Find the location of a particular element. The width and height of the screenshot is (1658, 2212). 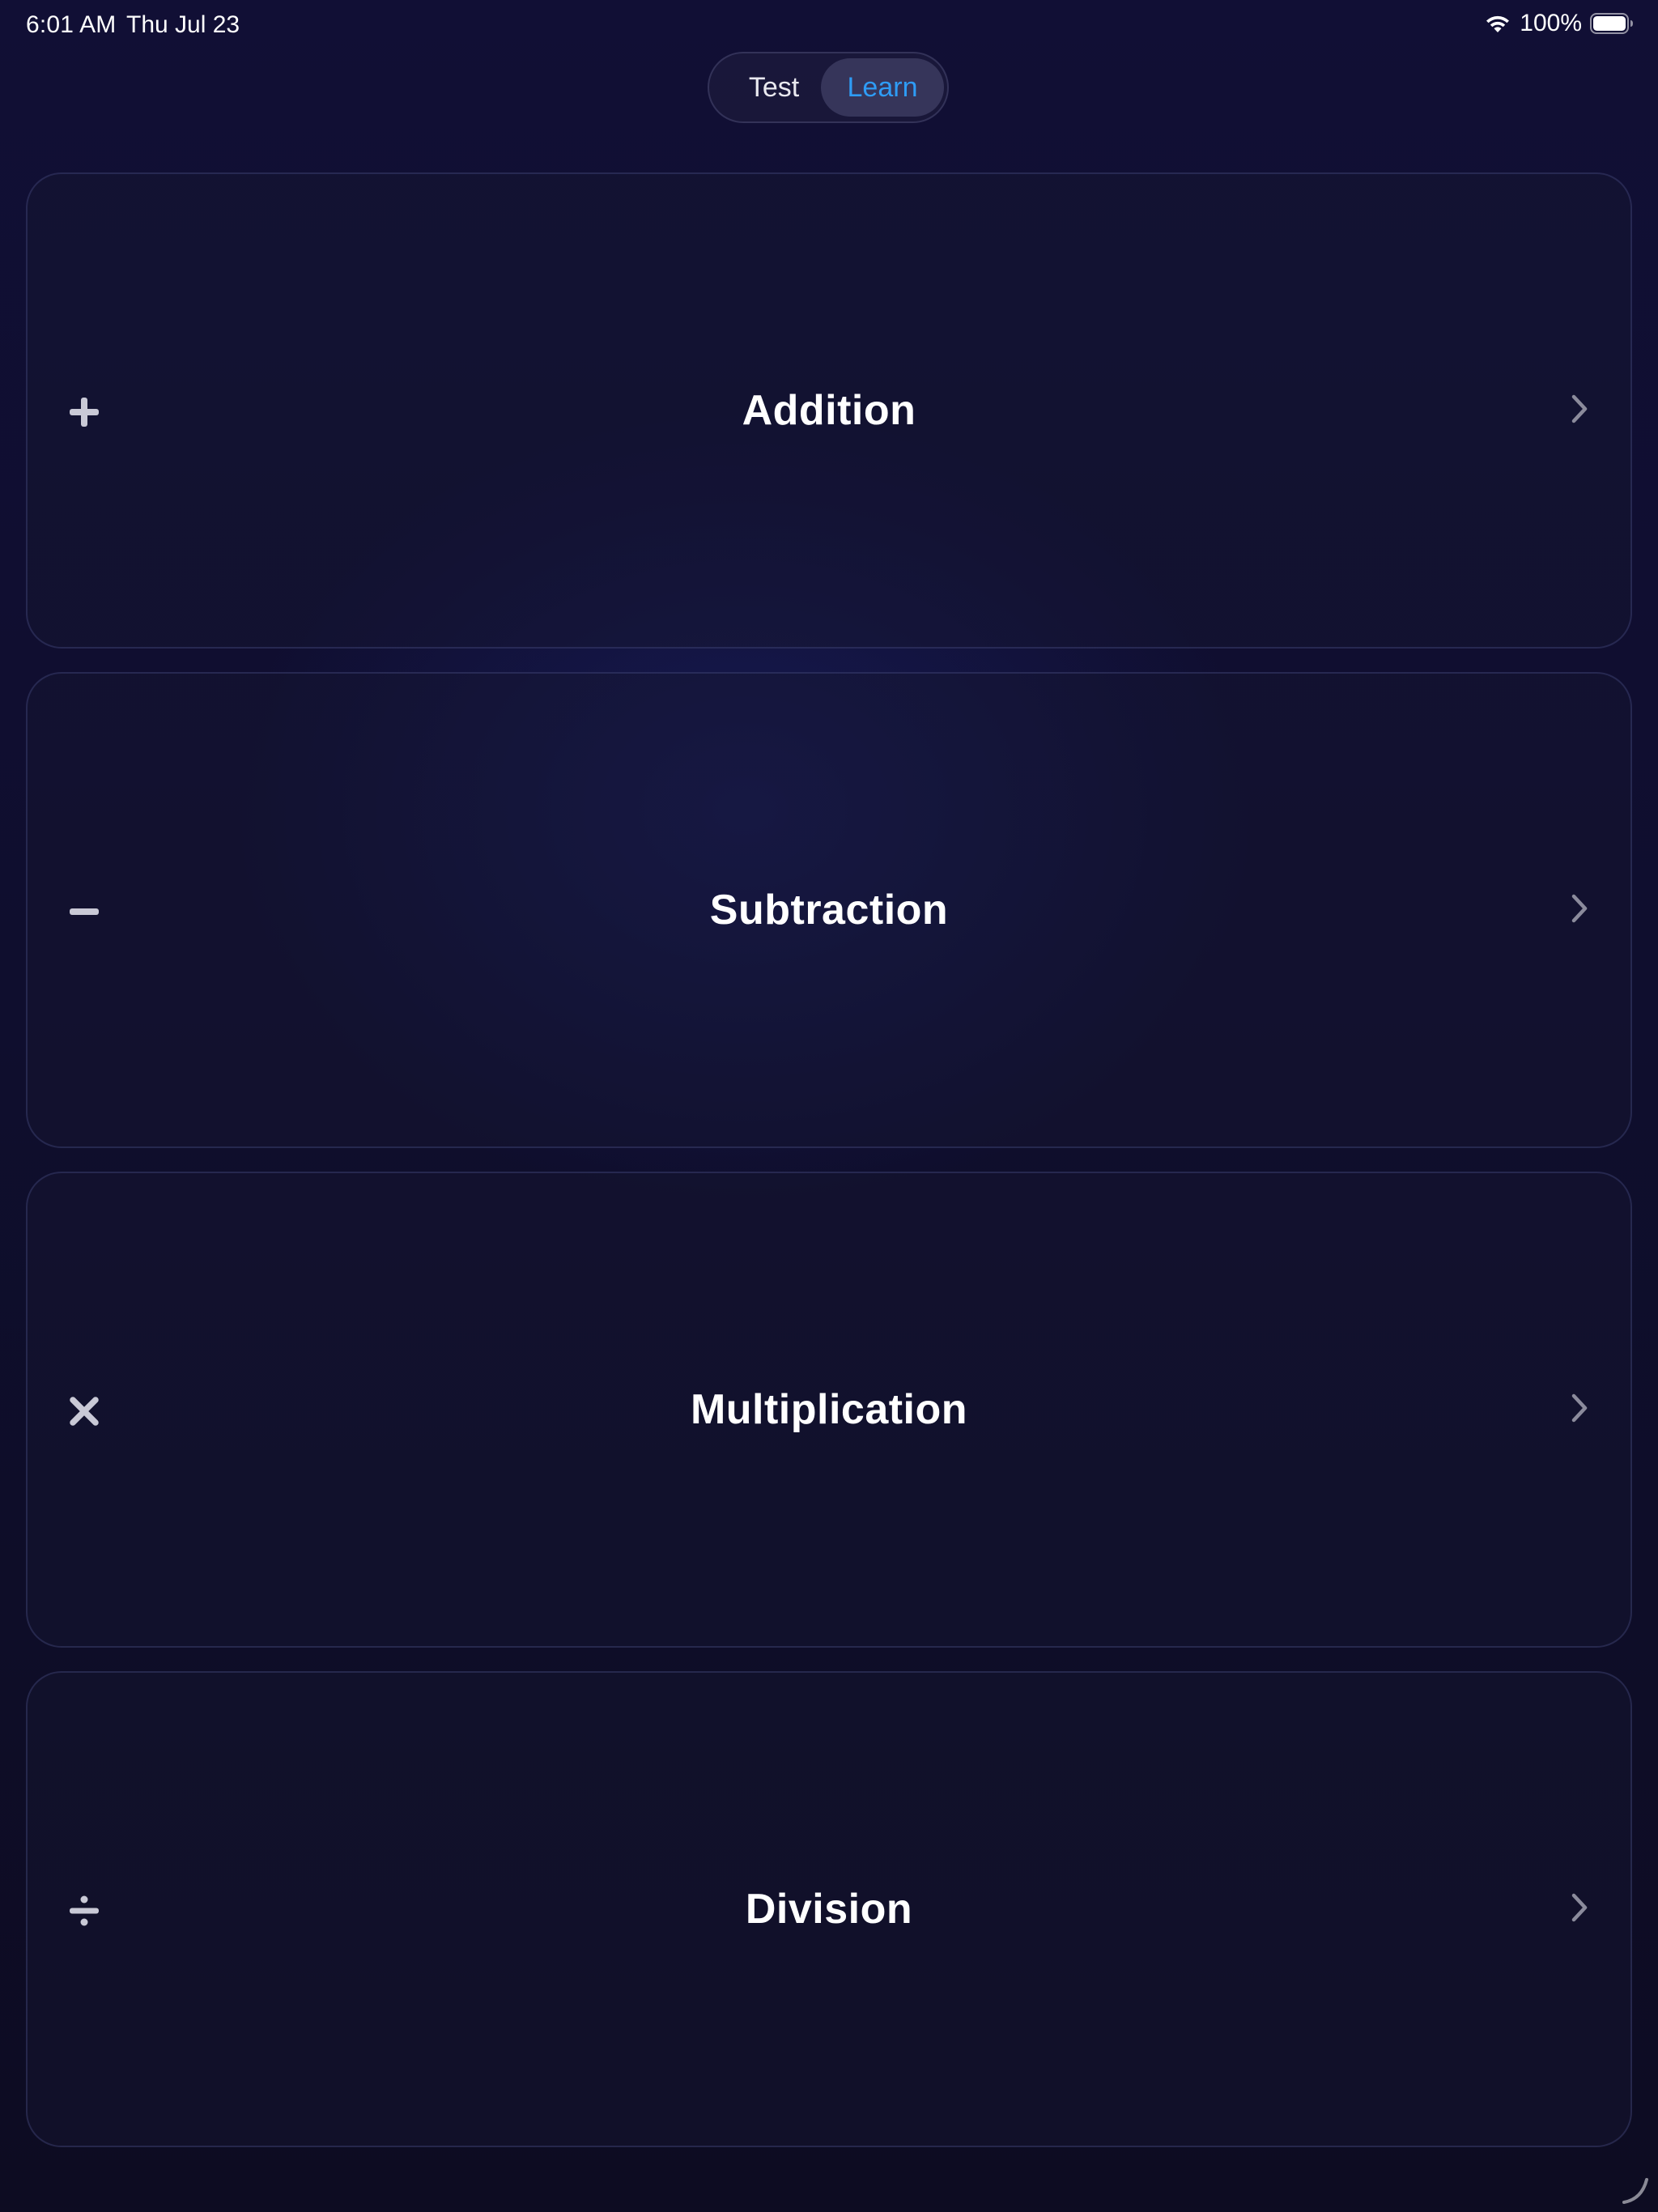

subtraction-title: Subtraction is located at coordinates (829, 911).